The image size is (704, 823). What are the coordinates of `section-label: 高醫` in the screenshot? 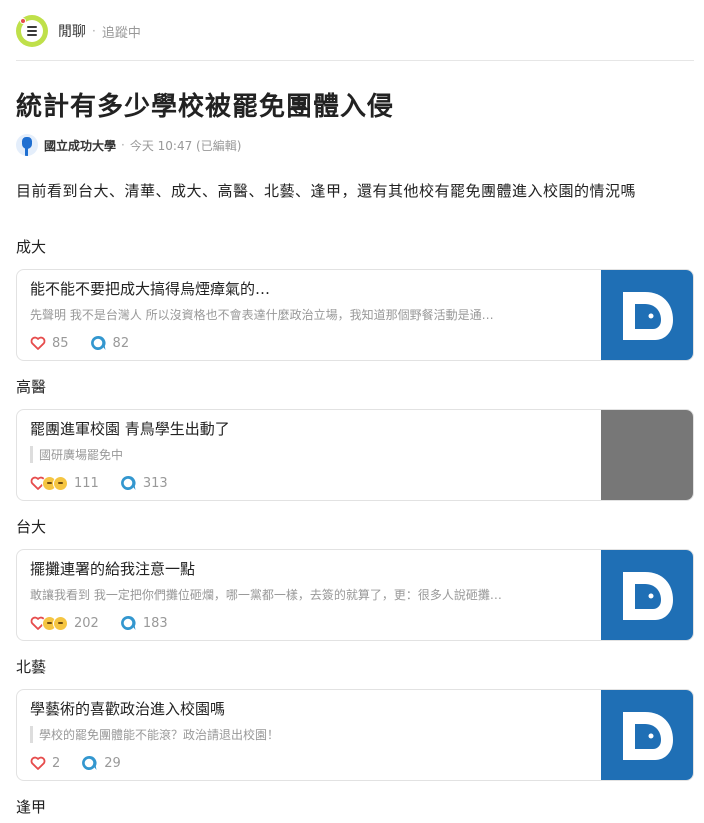 It's located at (31, 387).